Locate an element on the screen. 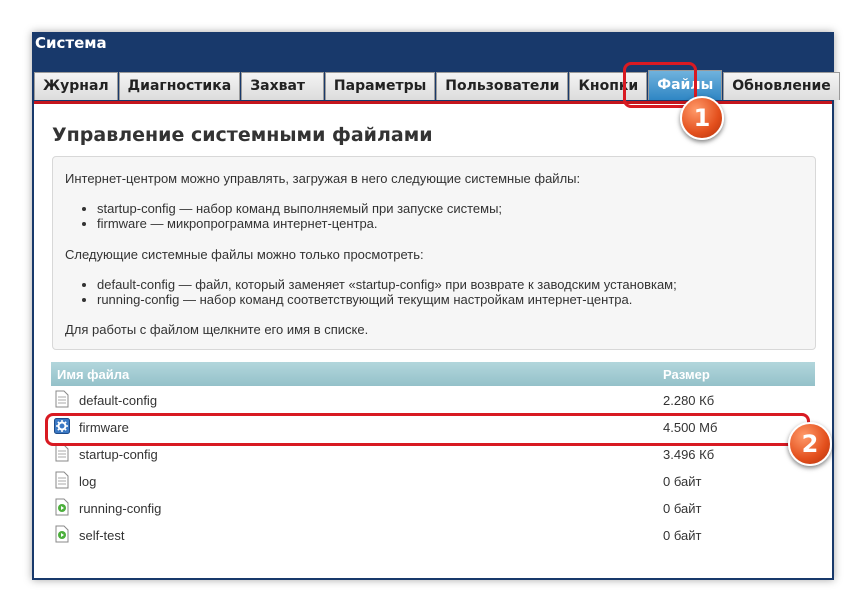 This screenshot has height=615, width=868. step-badge-2: 2 is located at coordinates (810, 444).